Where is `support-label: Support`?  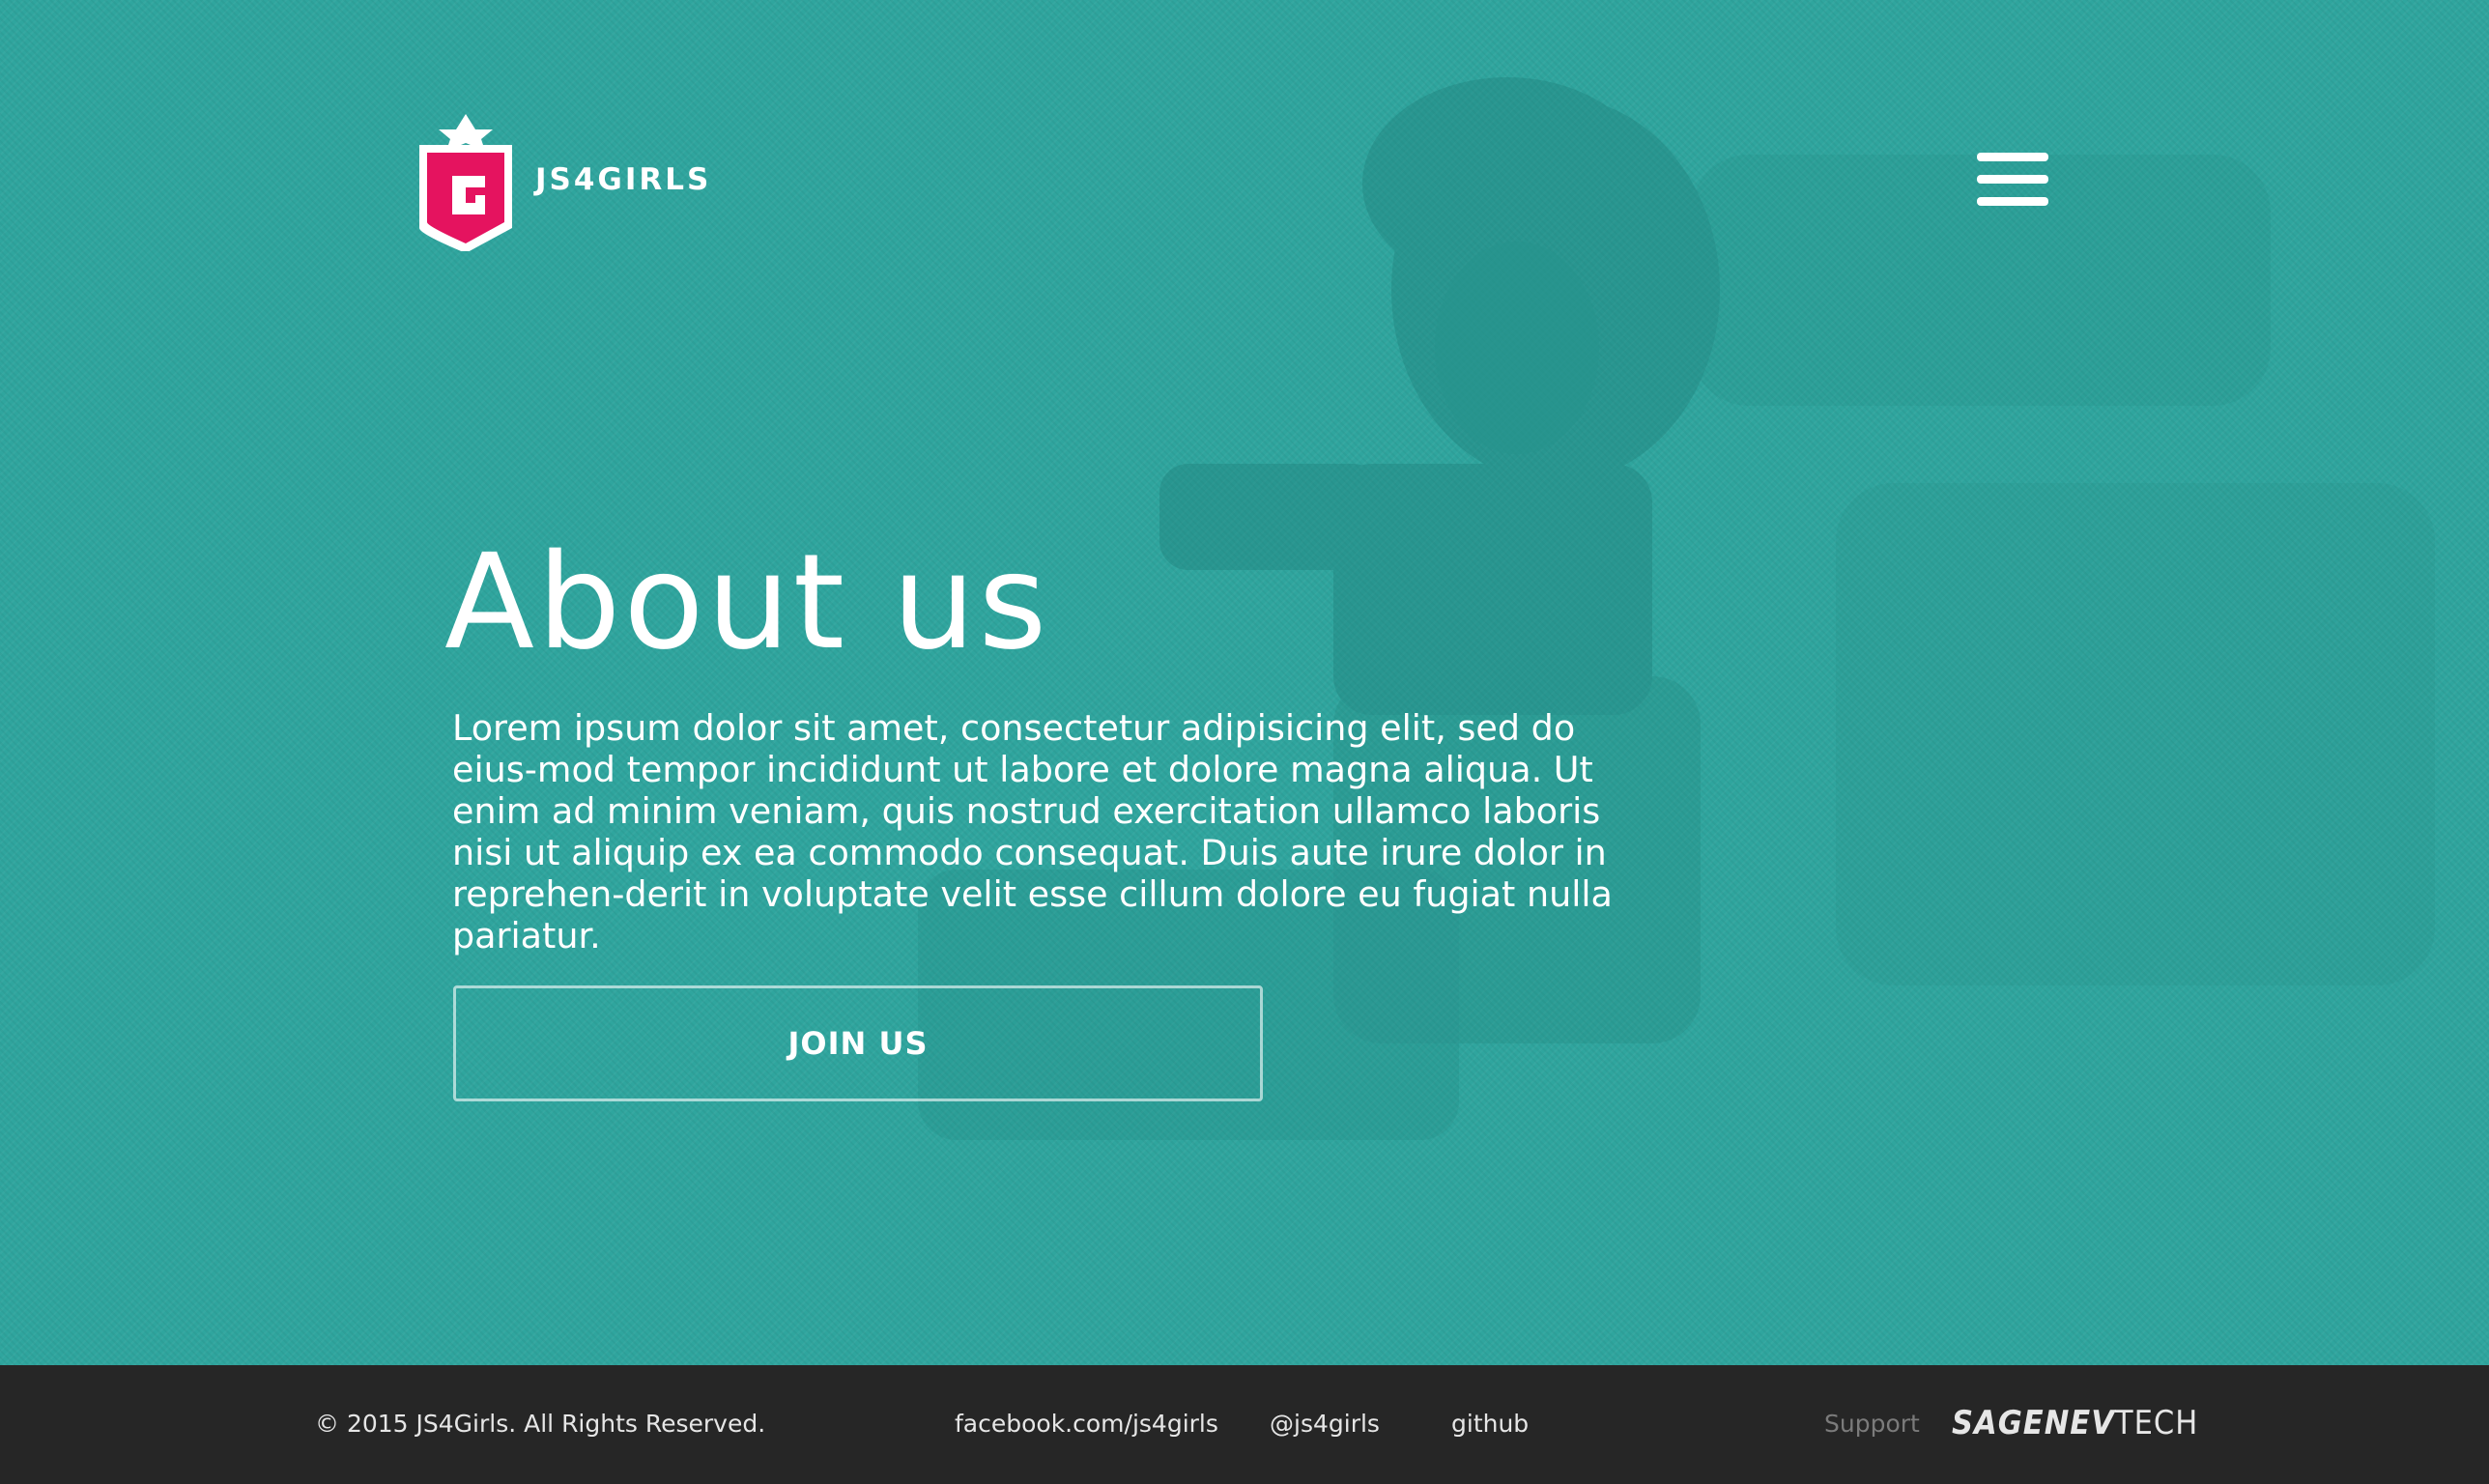
support-label: Support is located at coordinates (1872, 1424).